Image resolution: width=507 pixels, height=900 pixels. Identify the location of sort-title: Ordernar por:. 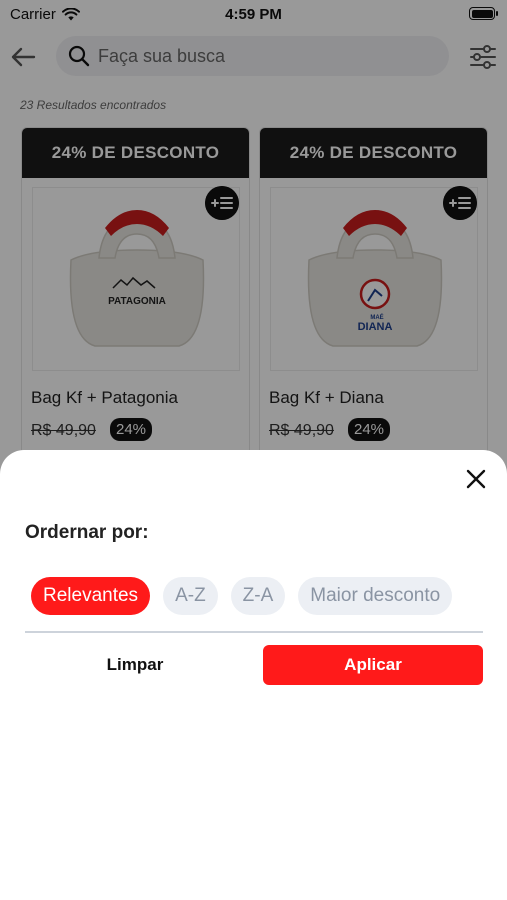
(87, 532).